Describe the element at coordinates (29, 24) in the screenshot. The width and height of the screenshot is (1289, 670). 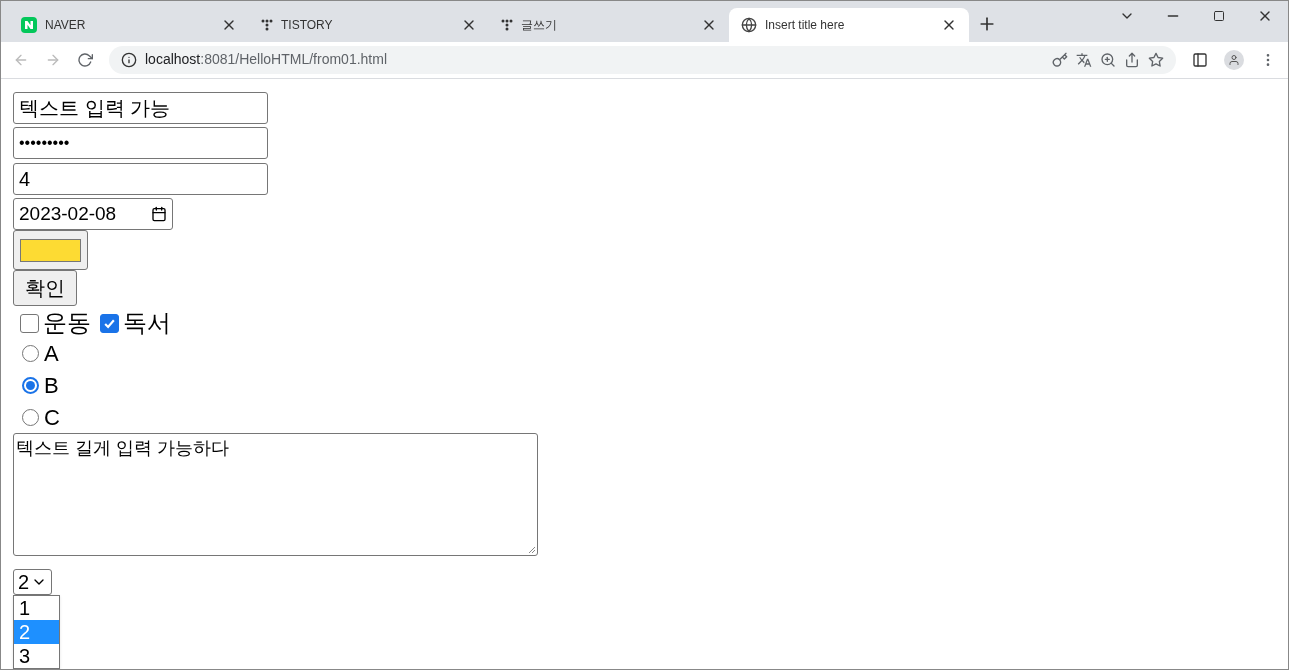
I see `naver-logo-icon` at that location.